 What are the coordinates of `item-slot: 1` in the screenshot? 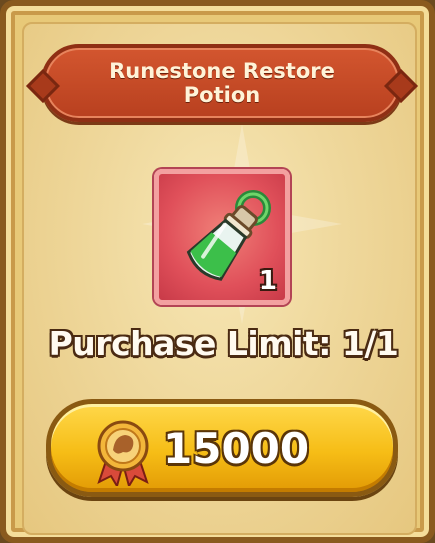 It's located at (222, 237).